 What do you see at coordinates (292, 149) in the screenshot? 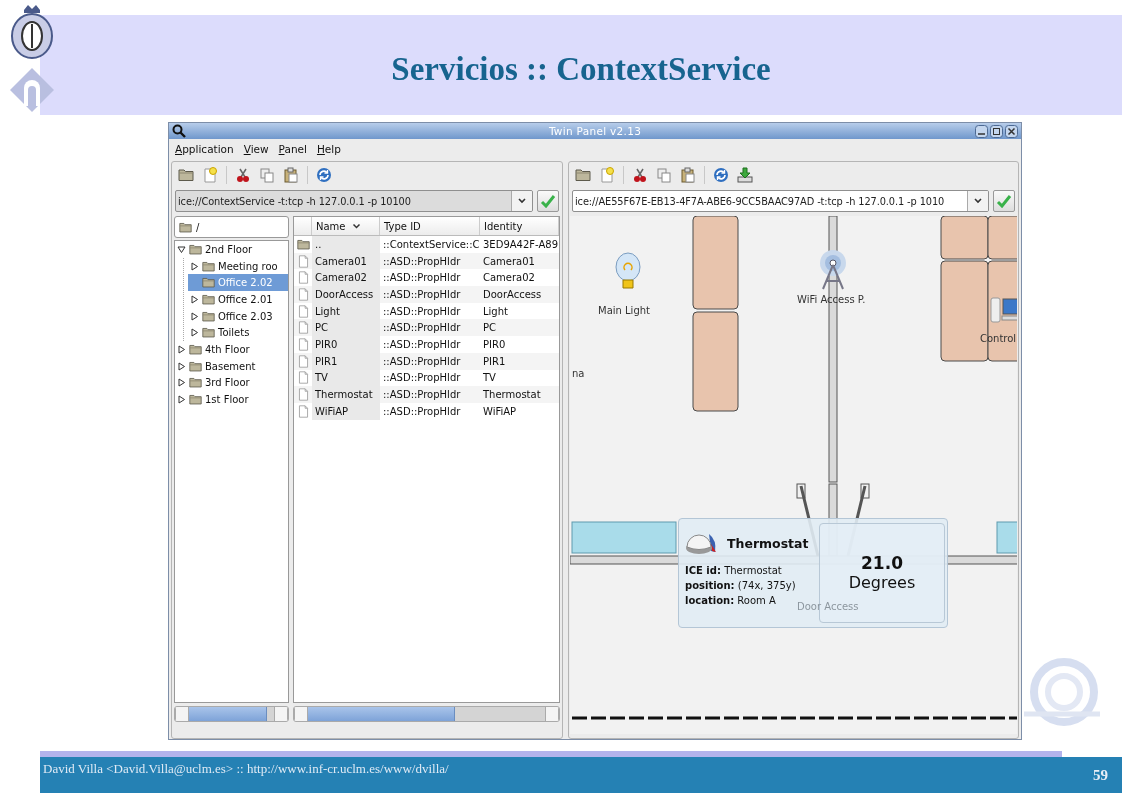
I see `menu-item: Panel` at bounding box center [292, 149].